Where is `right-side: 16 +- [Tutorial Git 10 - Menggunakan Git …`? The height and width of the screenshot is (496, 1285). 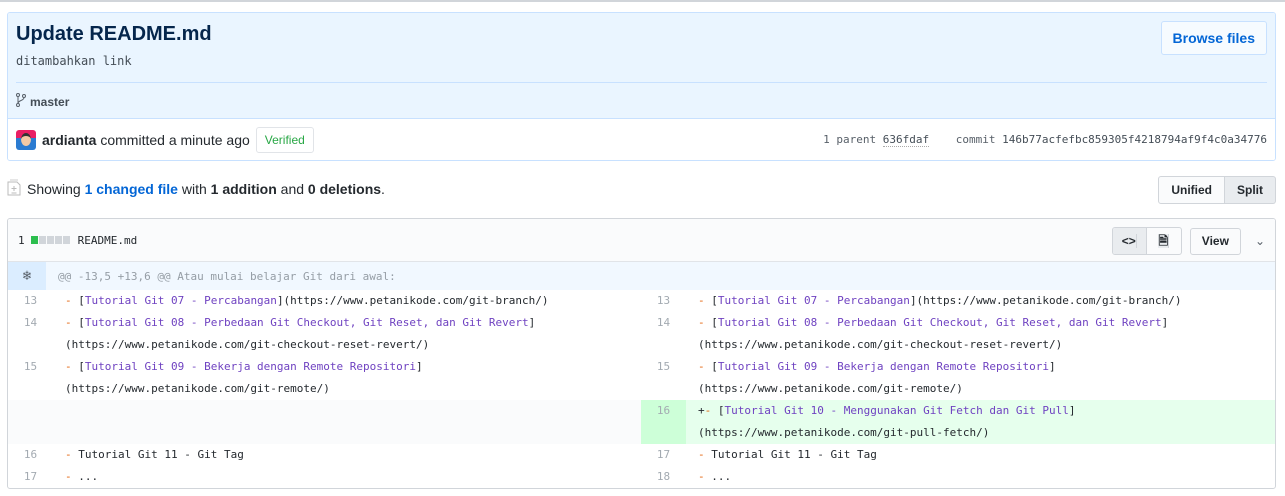 right-side: 16 +- [Tutorial Git 10 - Menggunakan Git … is located at coordinates (958, 422).